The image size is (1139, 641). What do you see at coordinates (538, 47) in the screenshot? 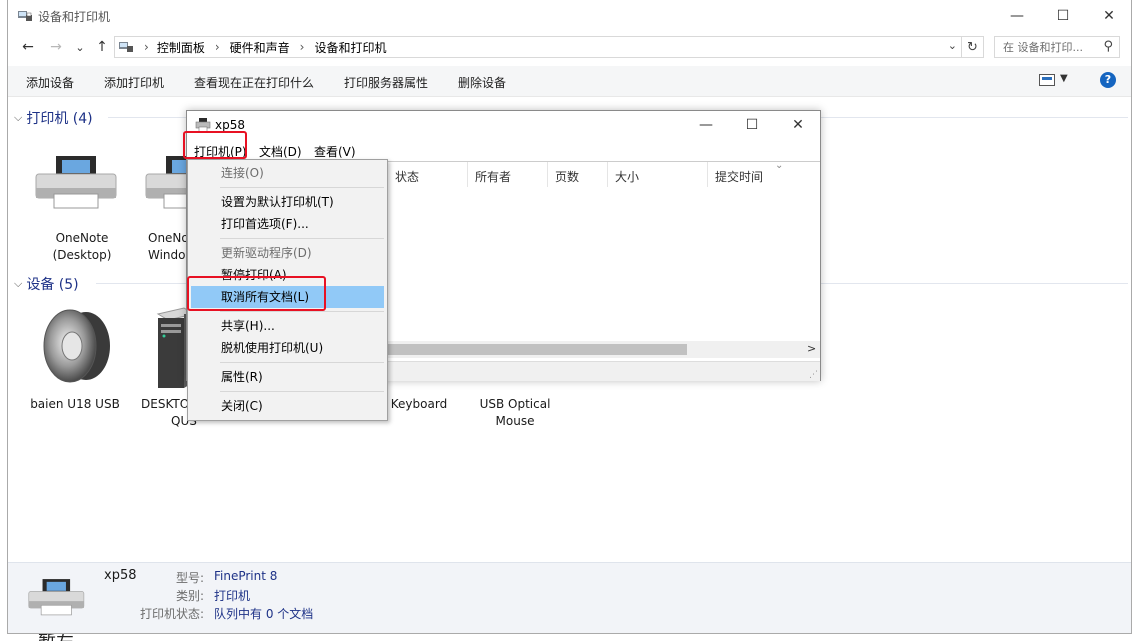
I see `address-bar: › 控制面板 › 硬件和声音 › 设备和打印机 ⌄` at bounding box center [538, 47].